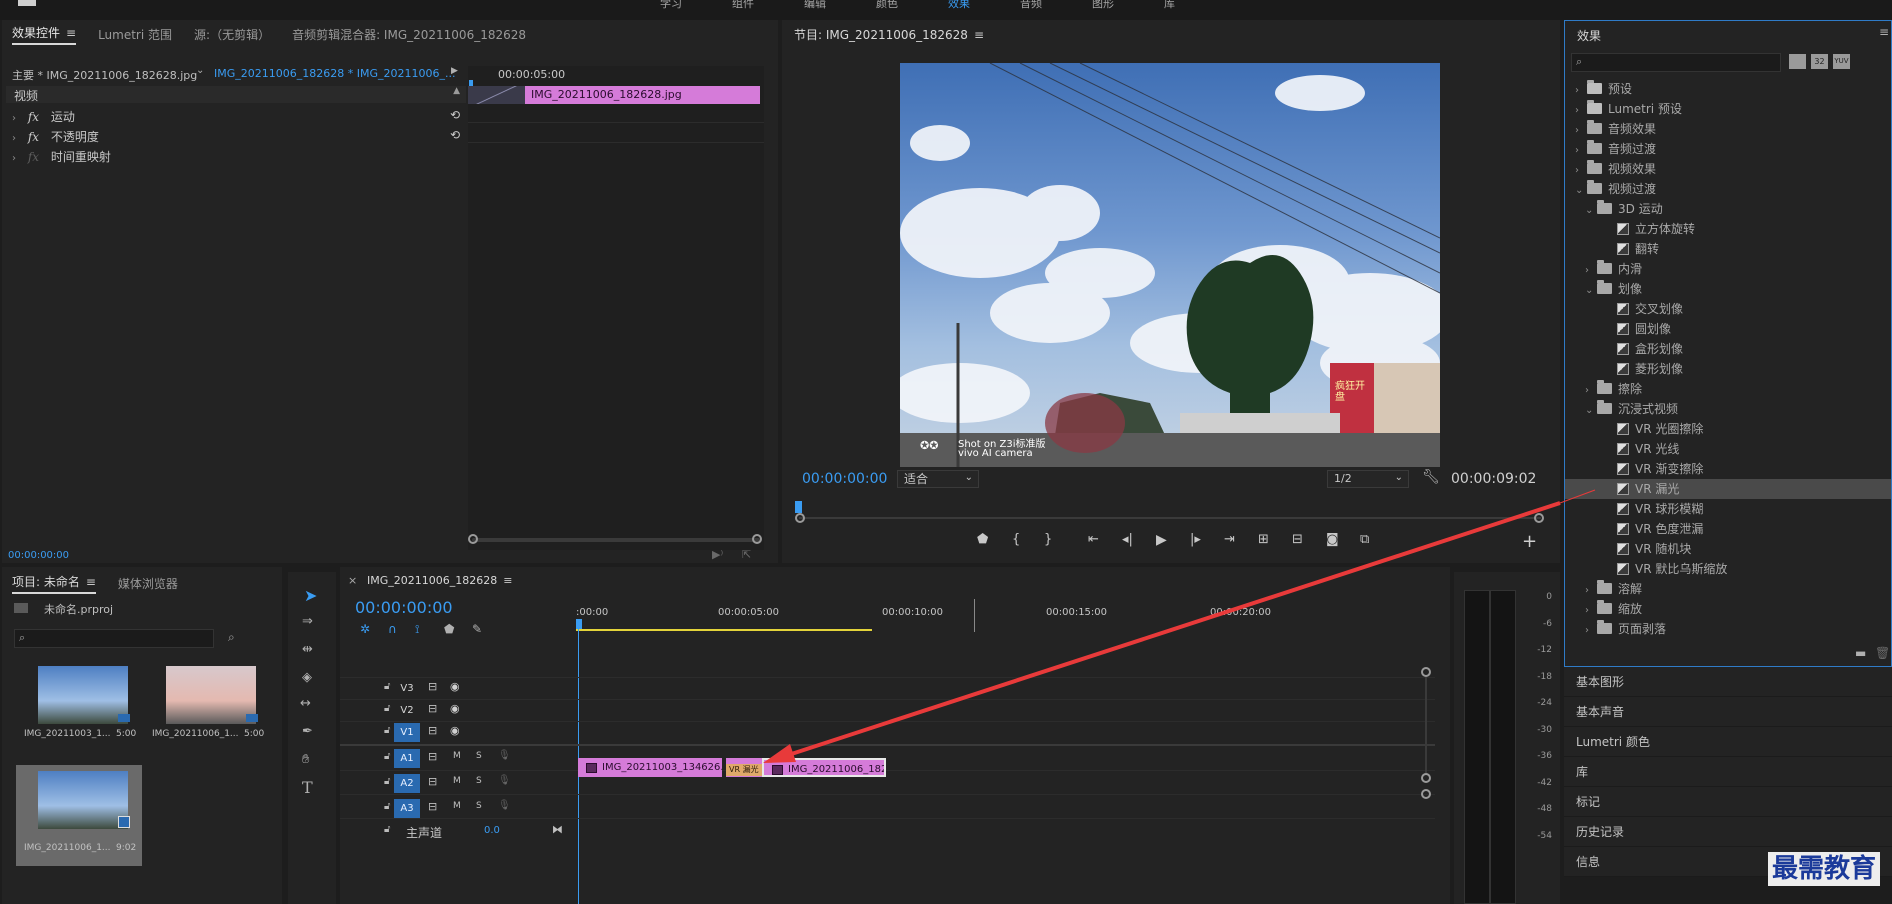 The image size is (1892, 904). Describe the element at coordinates (77, 703) in the screenshot. I see `project-item-1: IMG_20211003_1... 5:00` at that location.